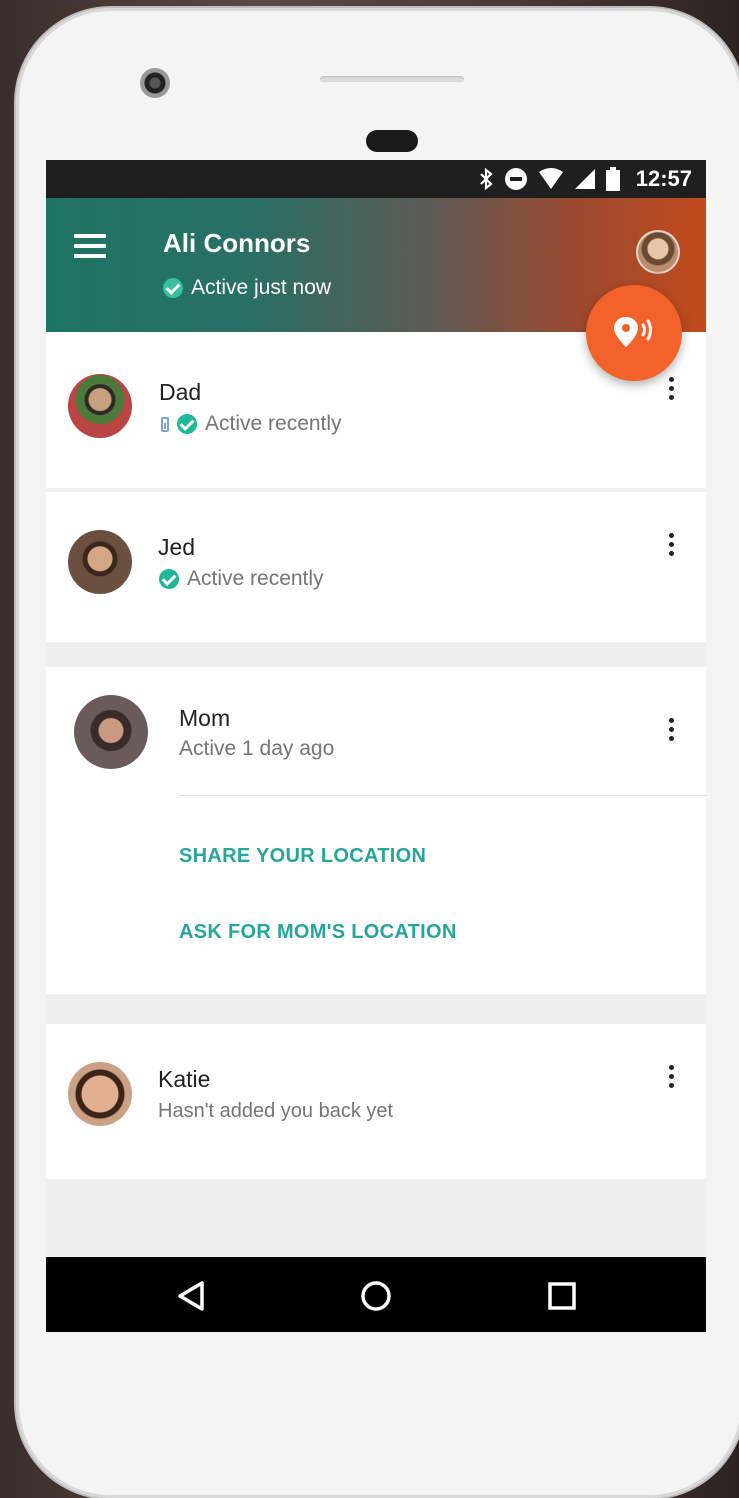 This screenshot has width=739, height=1498. I want to click on profile-avatar, so click(658, 252).